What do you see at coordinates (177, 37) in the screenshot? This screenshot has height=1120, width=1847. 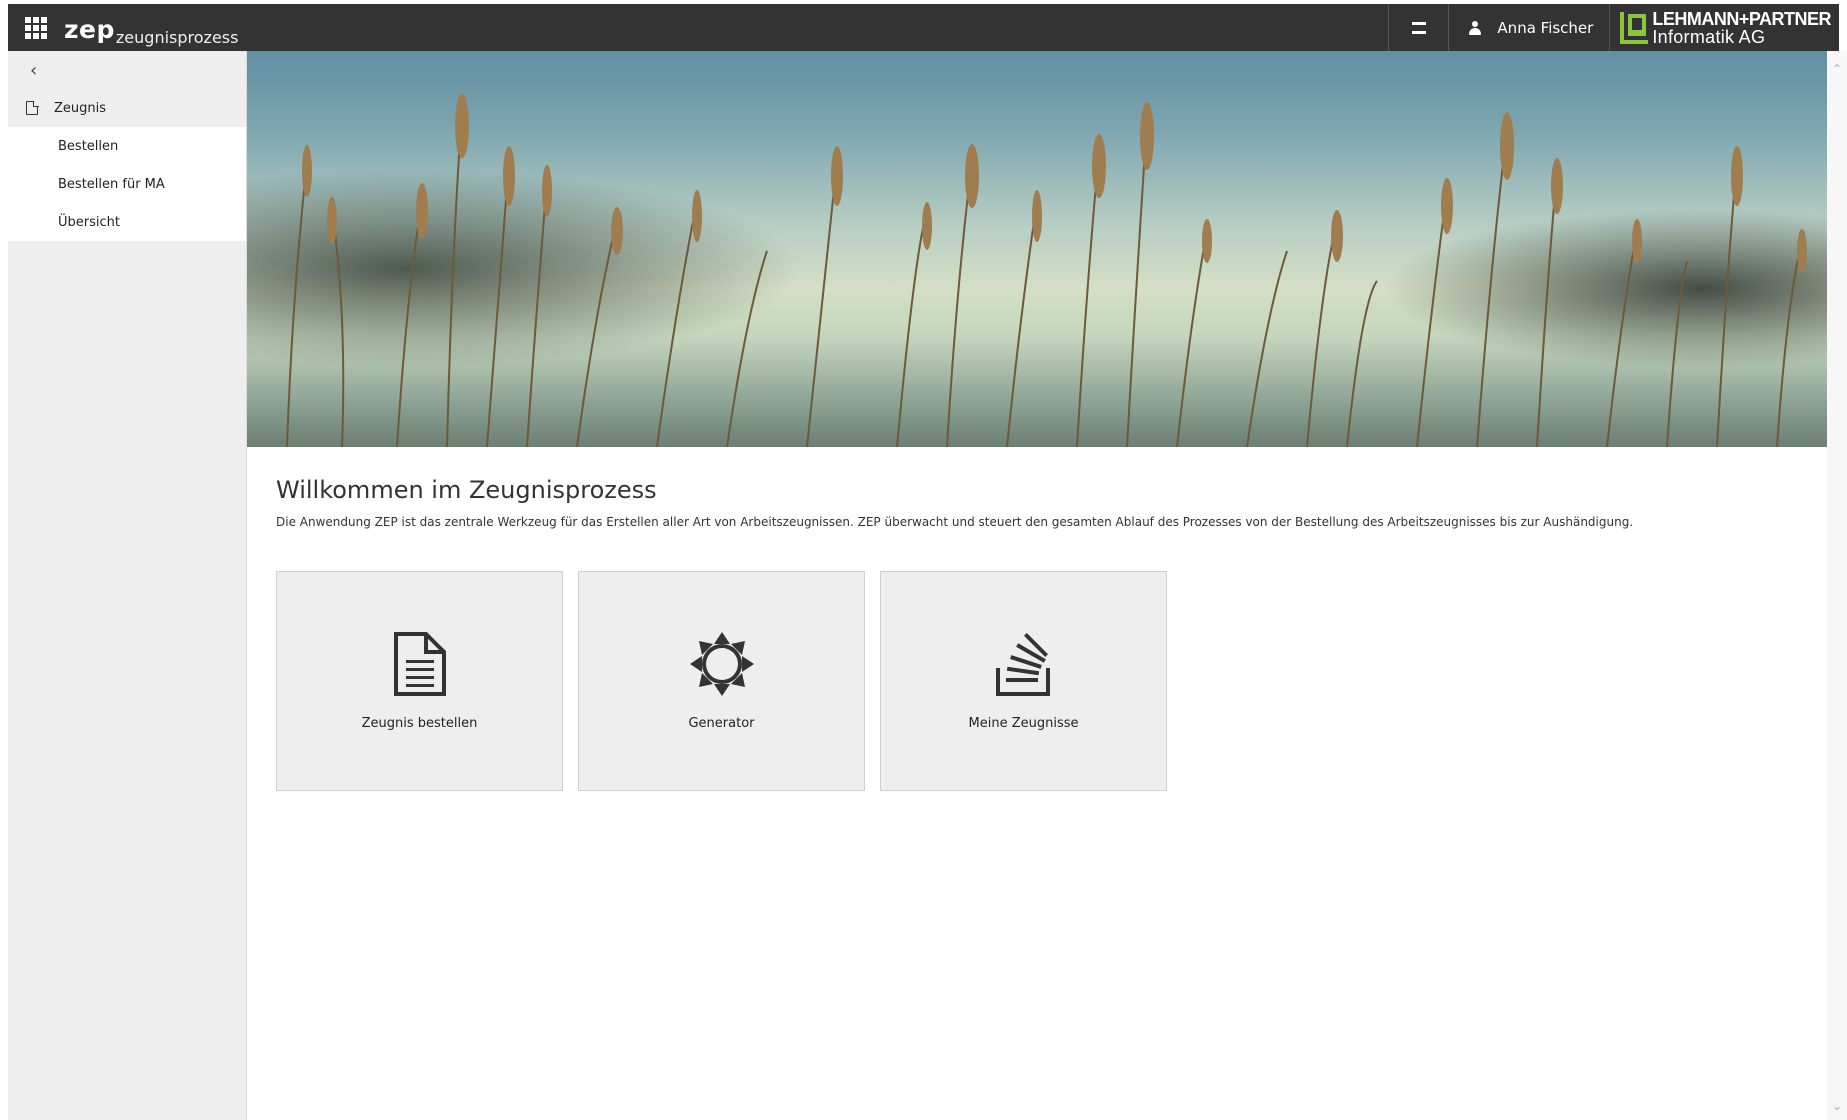 I see `brand-sub: zeugnisprozess` at bounding box center [177, 37].